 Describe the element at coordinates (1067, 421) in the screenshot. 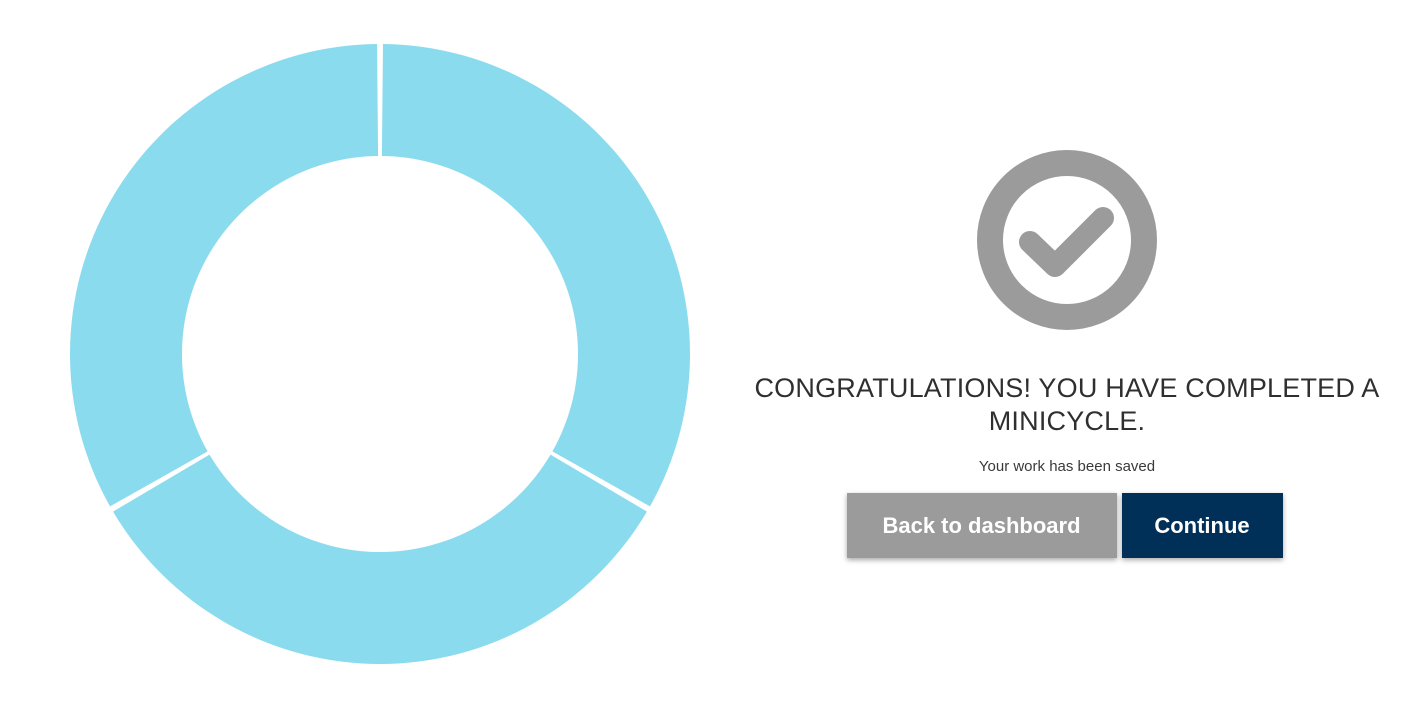

I see `completion-title-line-2: MINICYCLE.` at that location.